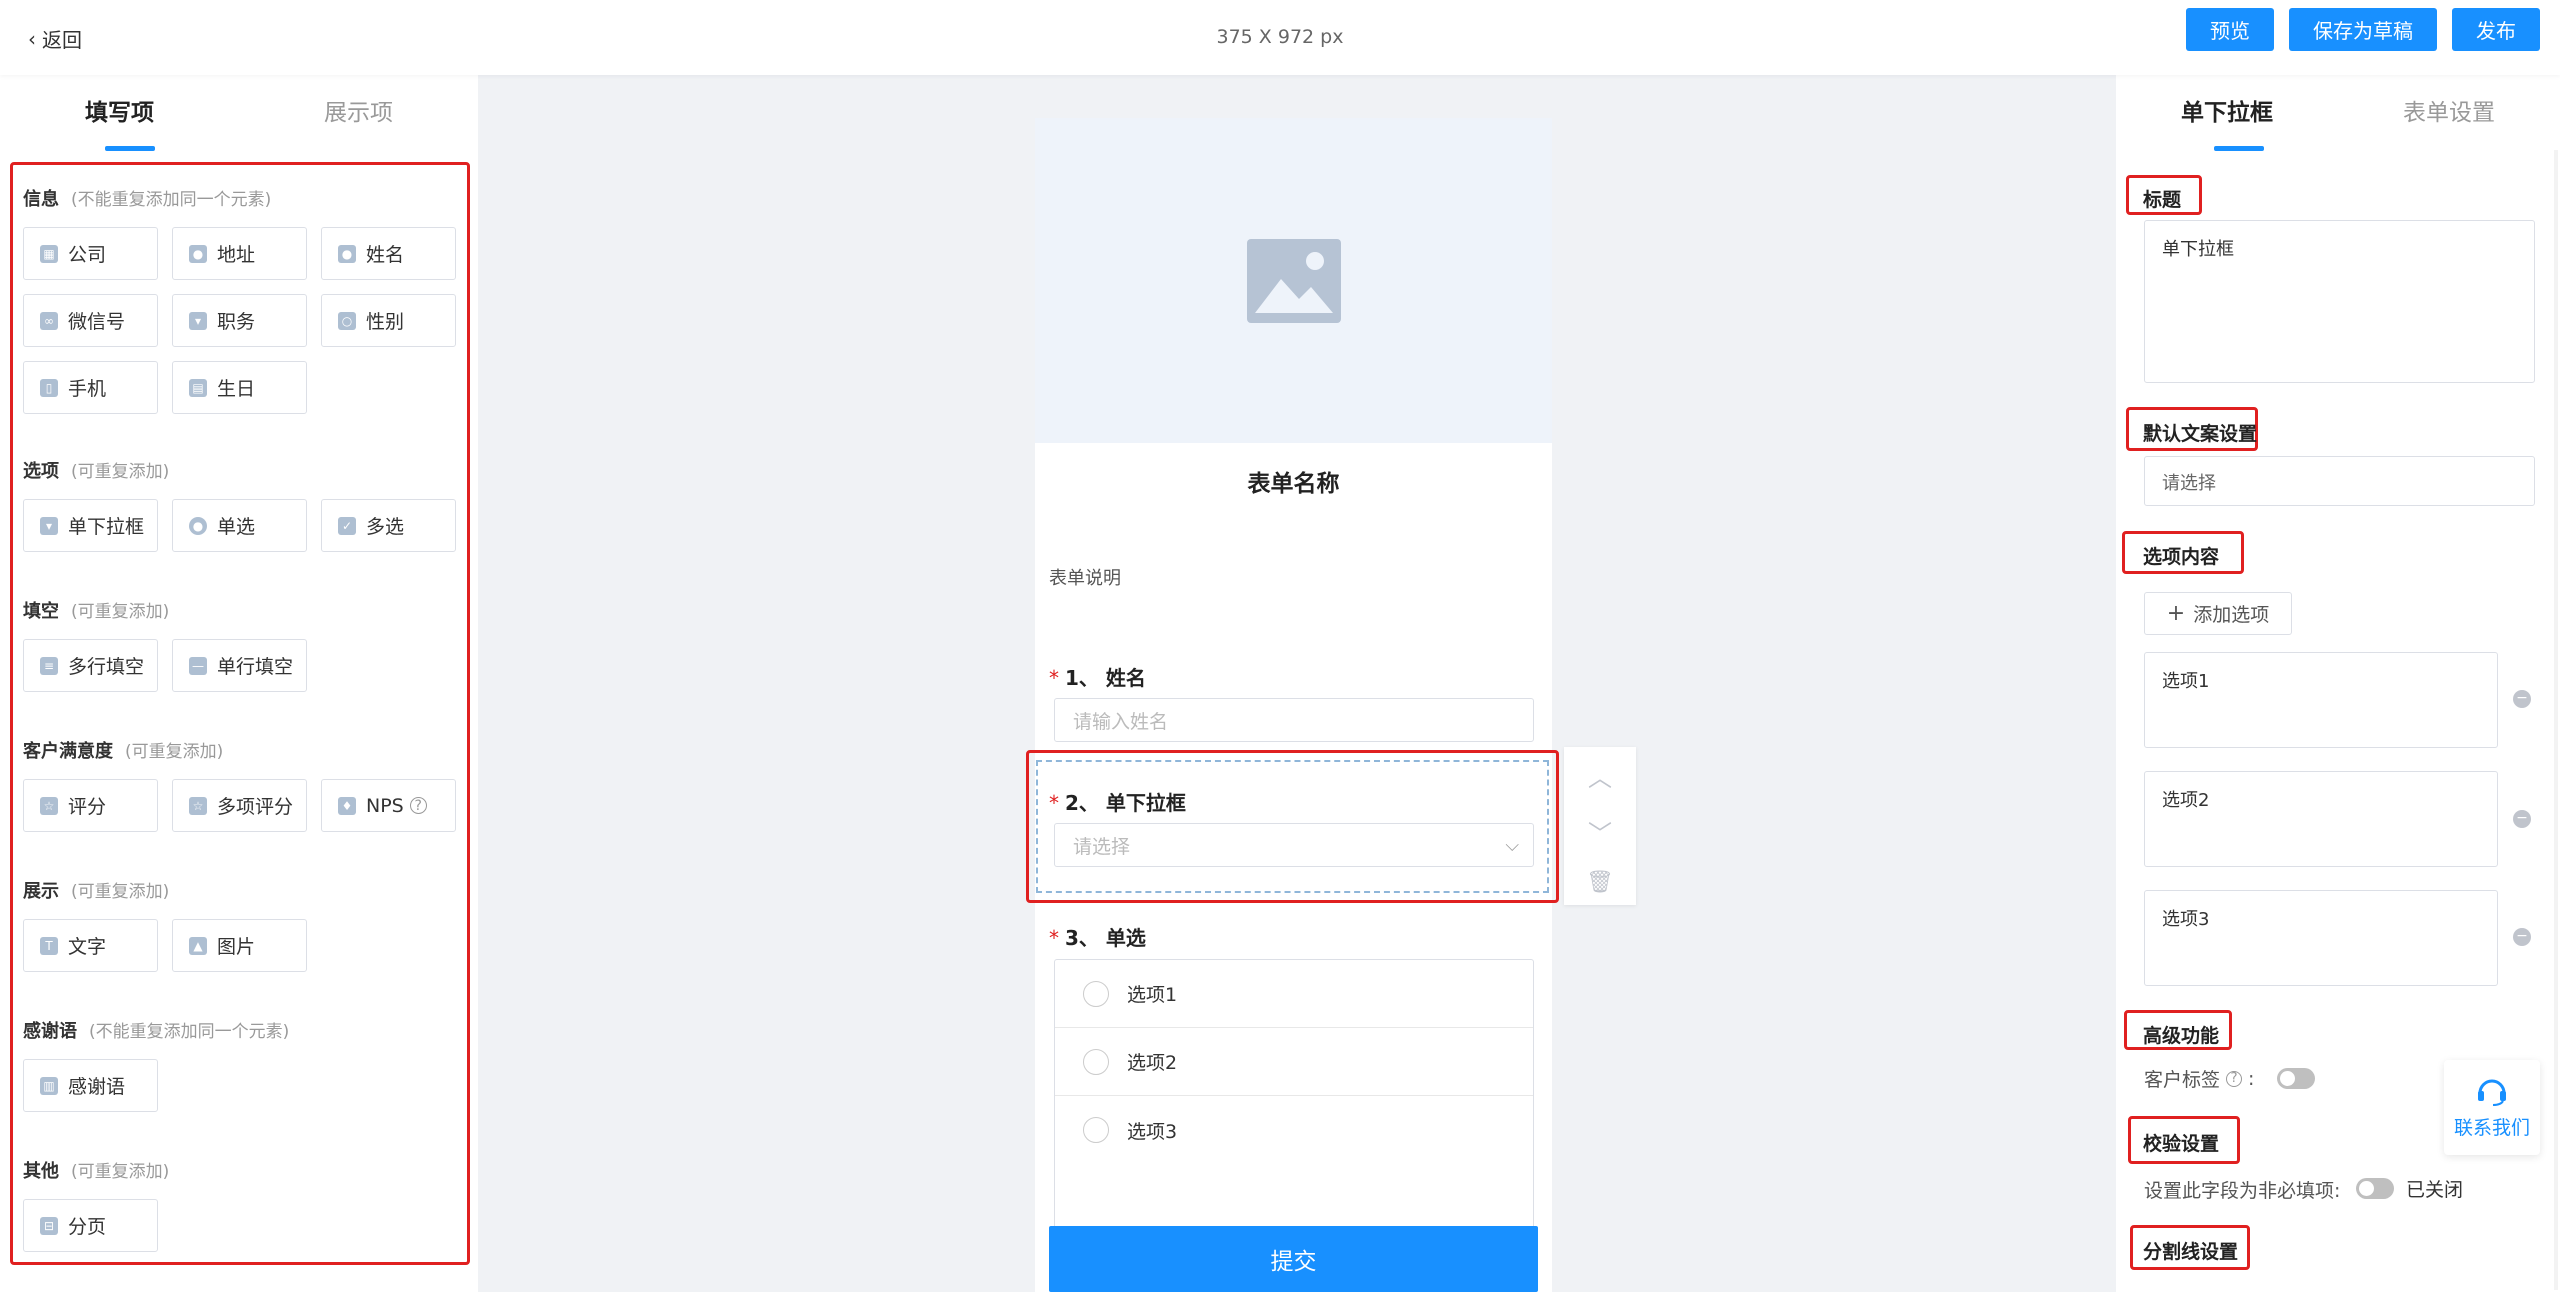 The image size is (2560, 1292). I want to click on option-input: 选项3, so click(2321, 938).